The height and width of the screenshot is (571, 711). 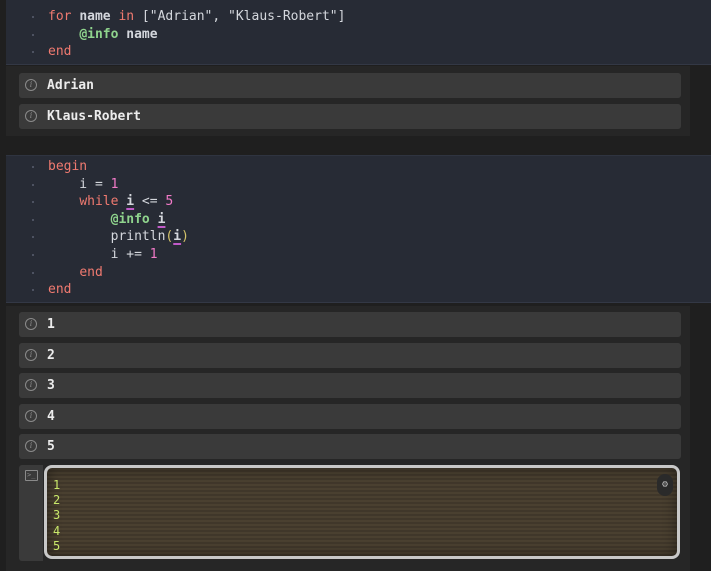 What do you see at coordinates (107, 220) in the screenshot?
I see `code-text: @info i` at bounding box center [107, 220].